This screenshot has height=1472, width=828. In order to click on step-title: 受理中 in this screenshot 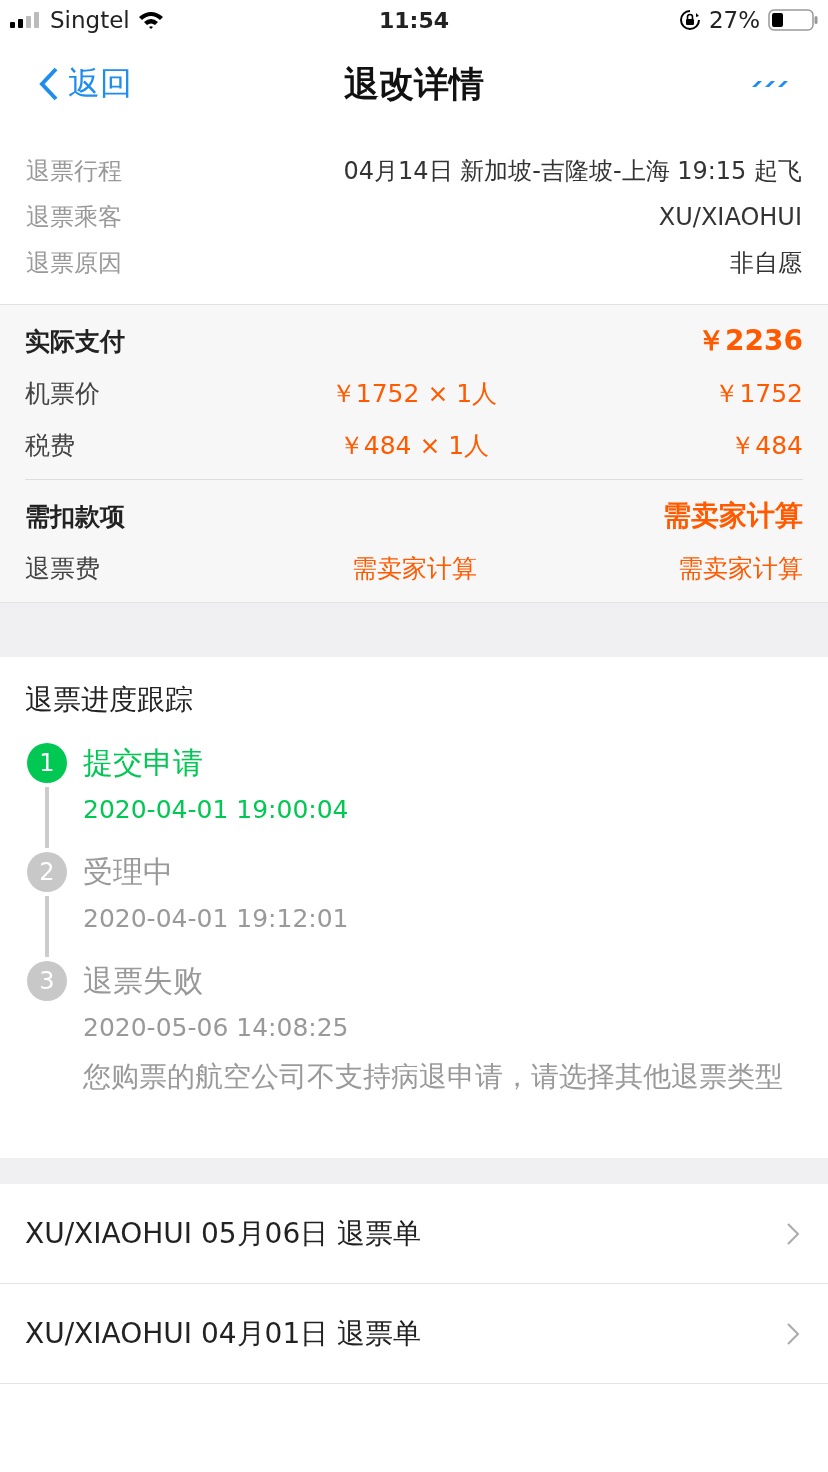, I will do `click(128, 872)`.